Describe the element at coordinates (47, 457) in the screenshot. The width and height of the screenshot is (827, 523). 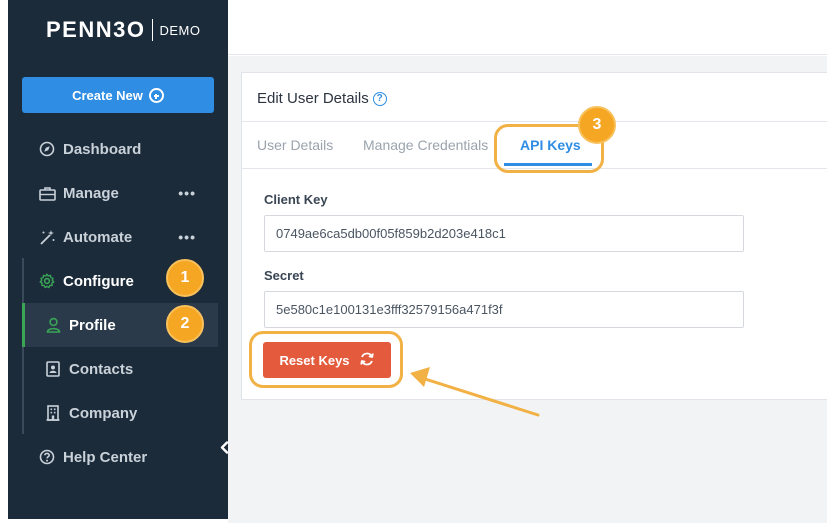
I see `help-circle-icon` at that location.